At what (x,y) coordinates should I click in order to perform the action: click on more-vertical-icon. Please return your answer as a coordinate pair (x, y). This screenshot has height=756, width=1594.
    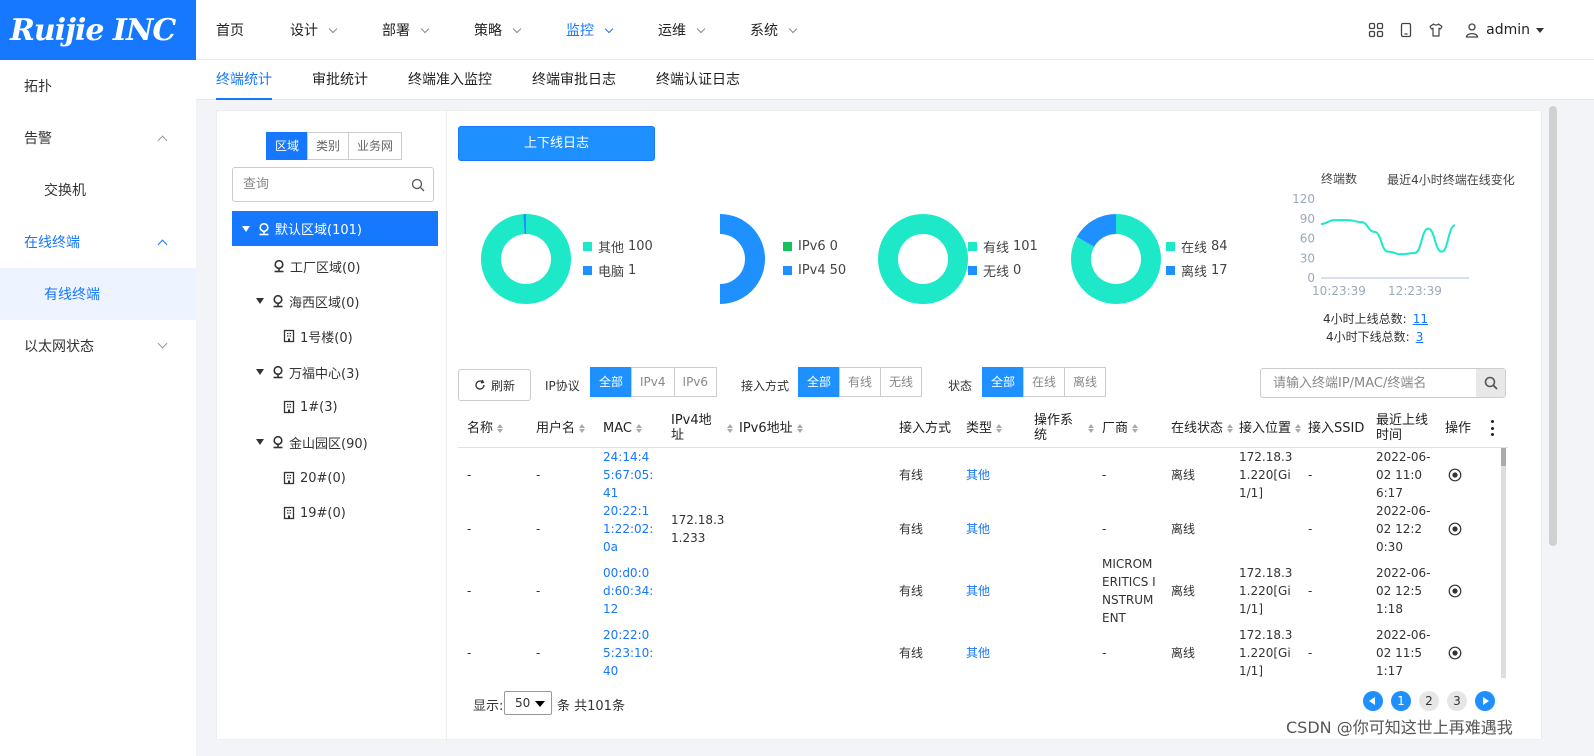
    Looking at the image, I should click on (1492, 428).